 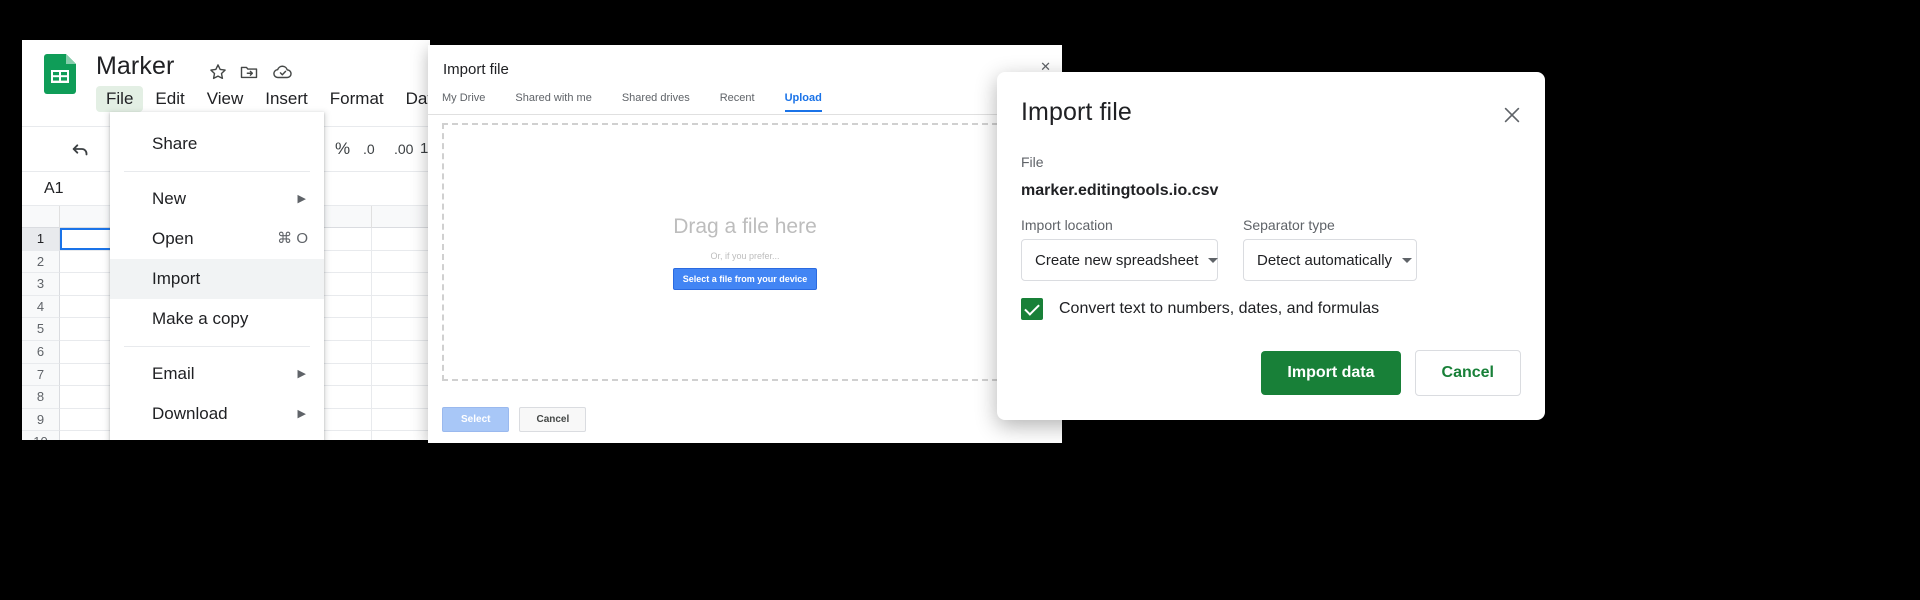 I want to click on menu-option-make-a-copy: Make a copy, so click(x=217, y=319).